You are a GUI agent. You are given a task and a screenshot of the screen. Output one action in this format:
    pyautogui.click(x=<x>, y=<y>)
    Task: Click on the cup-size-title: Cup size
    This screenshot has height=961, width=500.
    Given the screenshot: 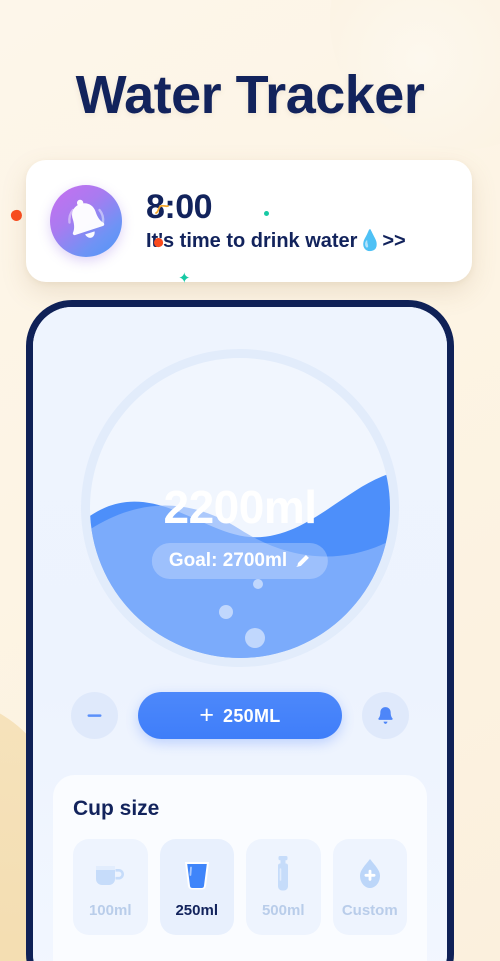 What is the action you would take?
    pyautogui.click(x=116, y=808)
    